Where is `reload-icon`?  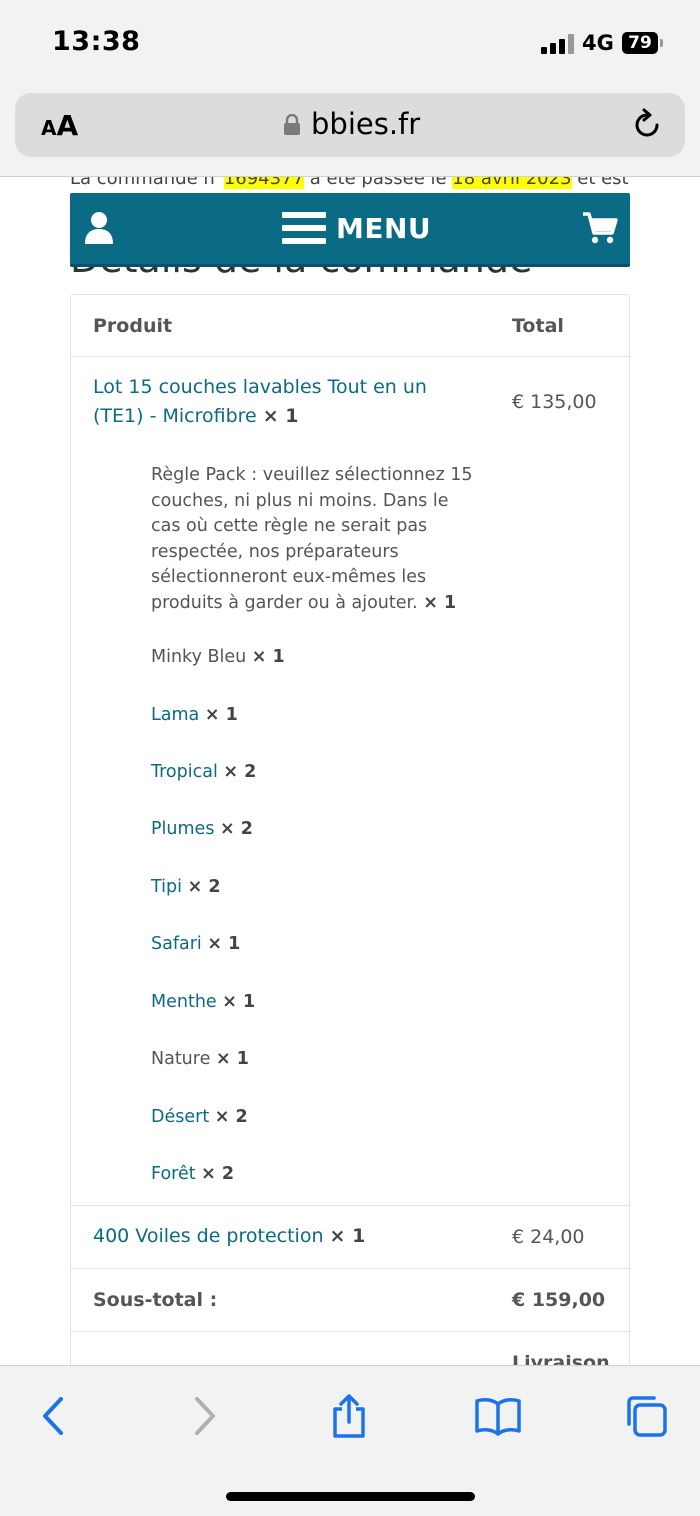
reload-icon is located at coordinates (647, 125).